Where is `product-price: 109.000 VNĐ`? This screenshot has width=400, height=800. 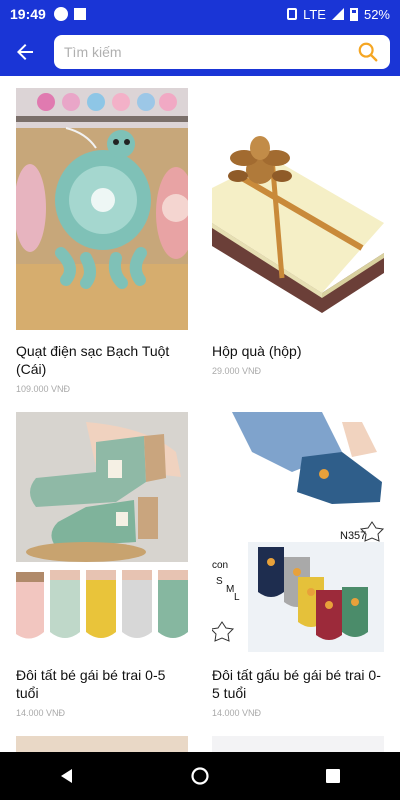
product-price: 109.000 VNĐ is located at coordinates (43, 389).